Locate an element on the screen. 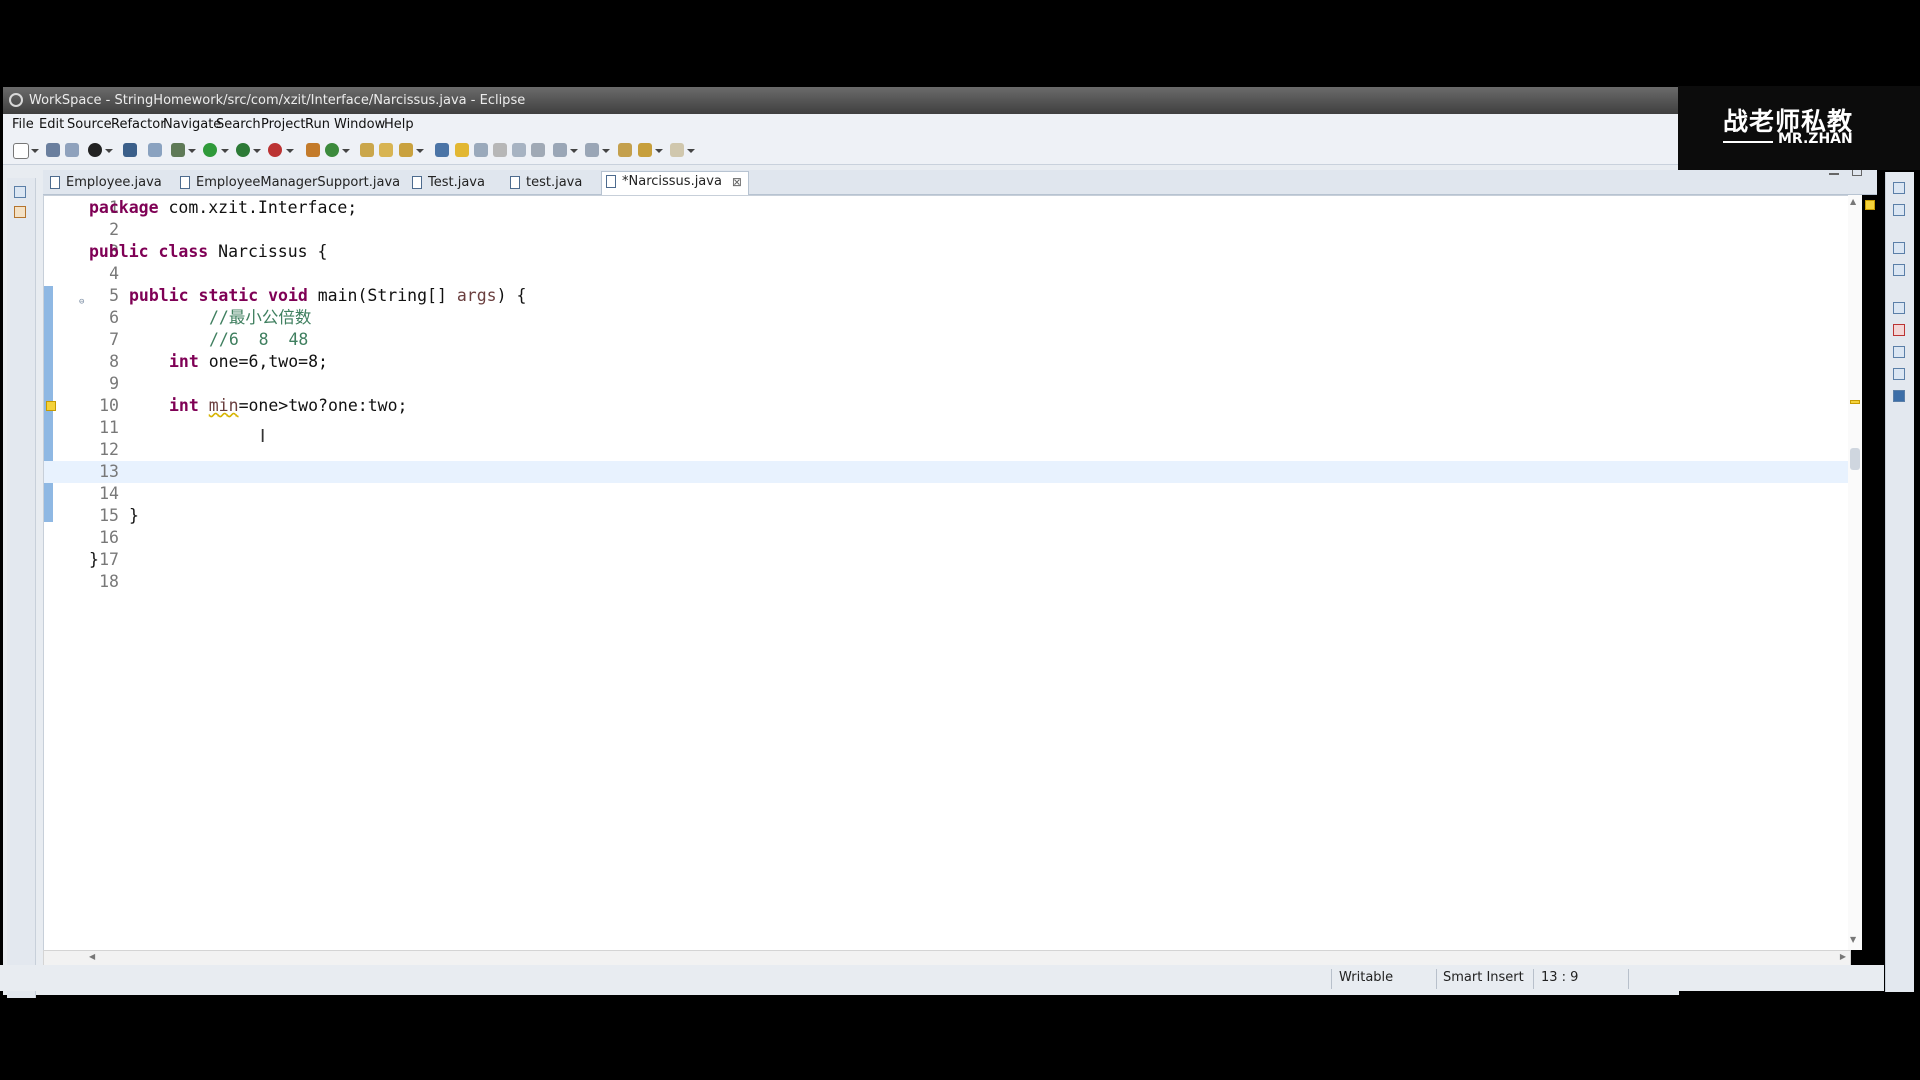 The image size is (1920, 1080). search-dropdown-icon is located at coordinates (420, 151).